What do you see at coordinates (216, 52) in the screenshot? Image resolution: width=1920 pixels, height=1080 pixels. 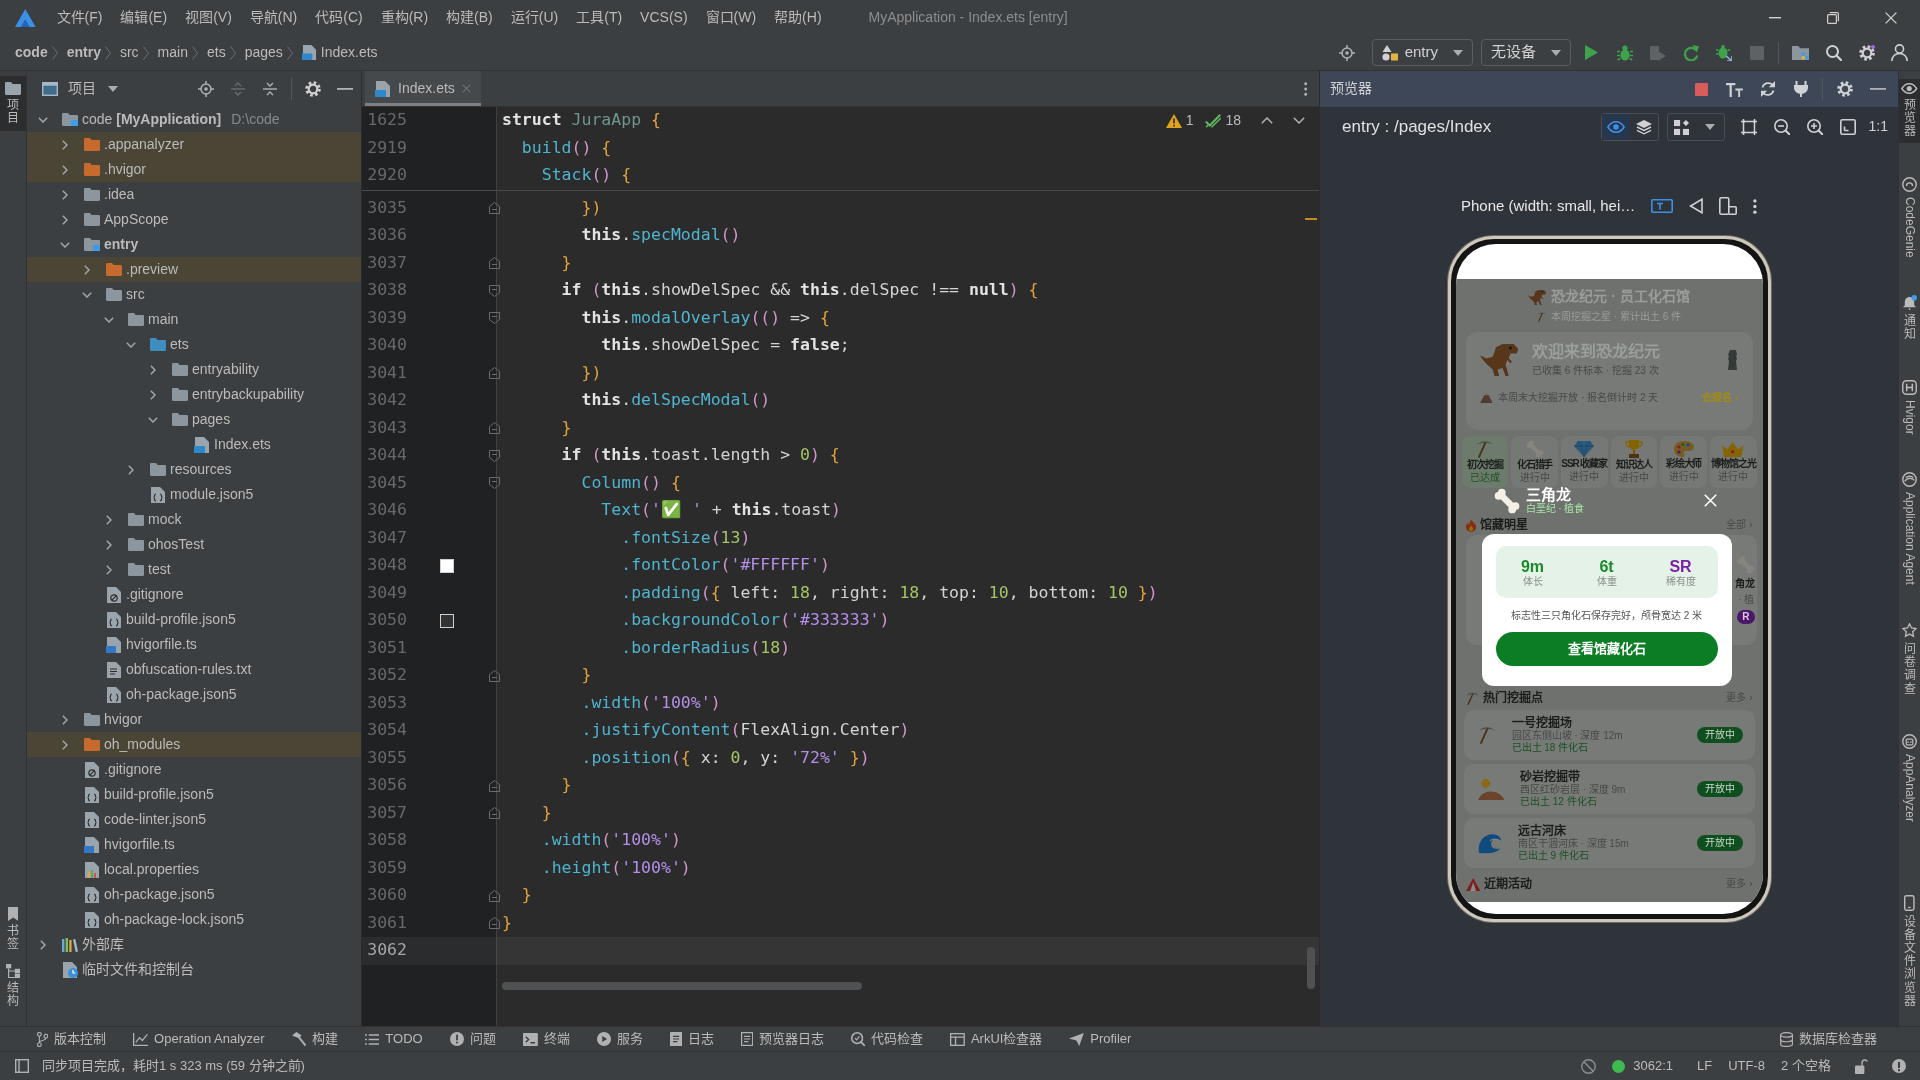 I see `breadcrumb-item: ets` at bounding box center [216, 52].